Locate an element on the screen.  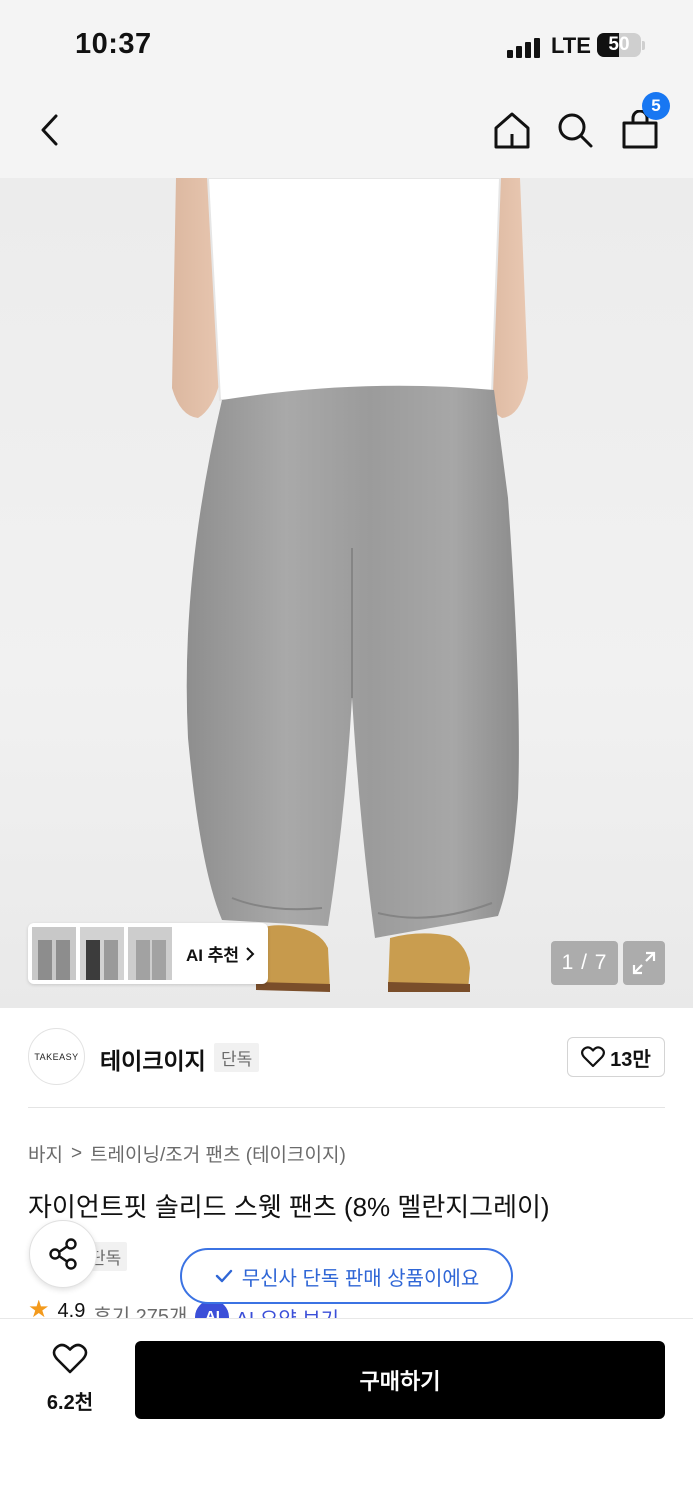
home-icon is located at coordinates (512, 130).